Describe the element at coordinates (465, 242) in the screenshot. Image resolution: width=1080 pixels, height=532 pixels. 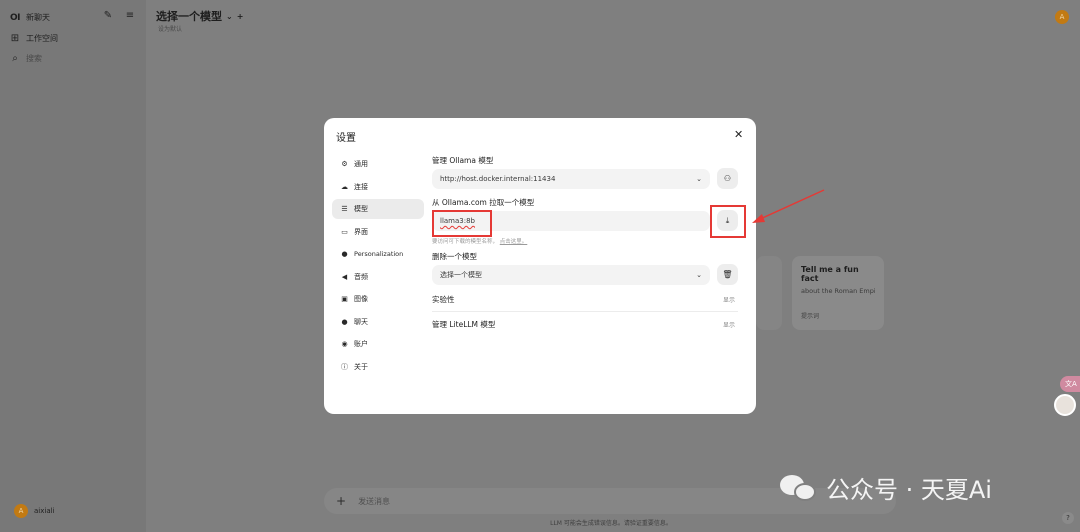
I see `pull-hint-text: 要访问可下载的模型名称，` at that location.